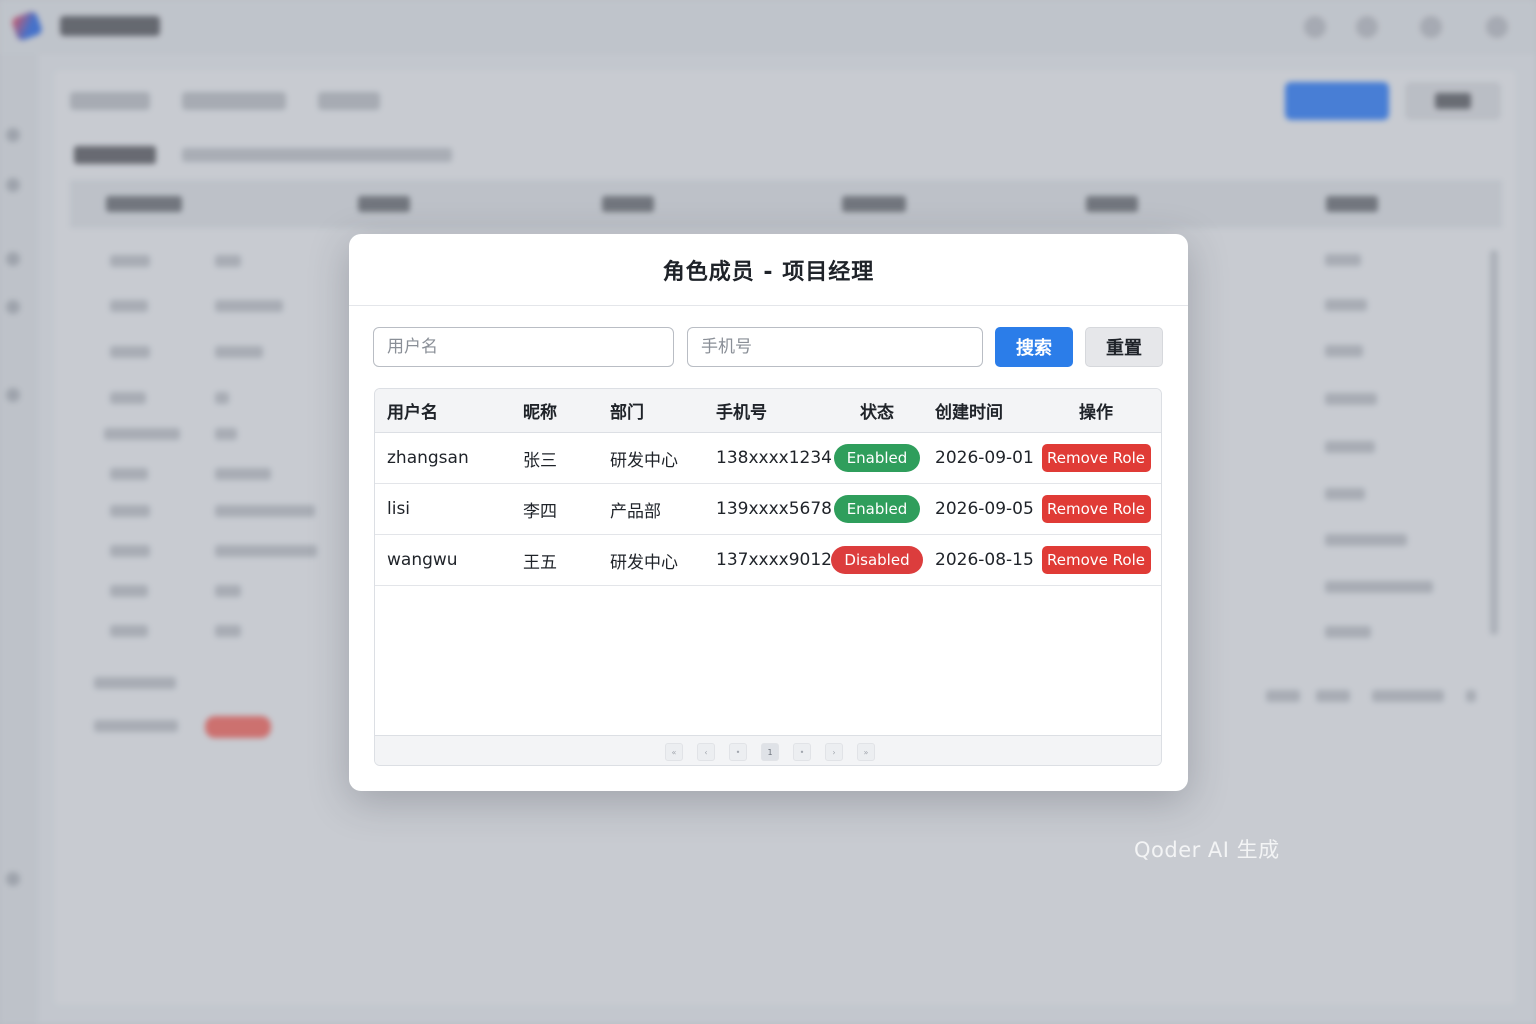 The image size is (1536, 1024). I want to click on cell-created: 2026-08-15, so click(984, 560).